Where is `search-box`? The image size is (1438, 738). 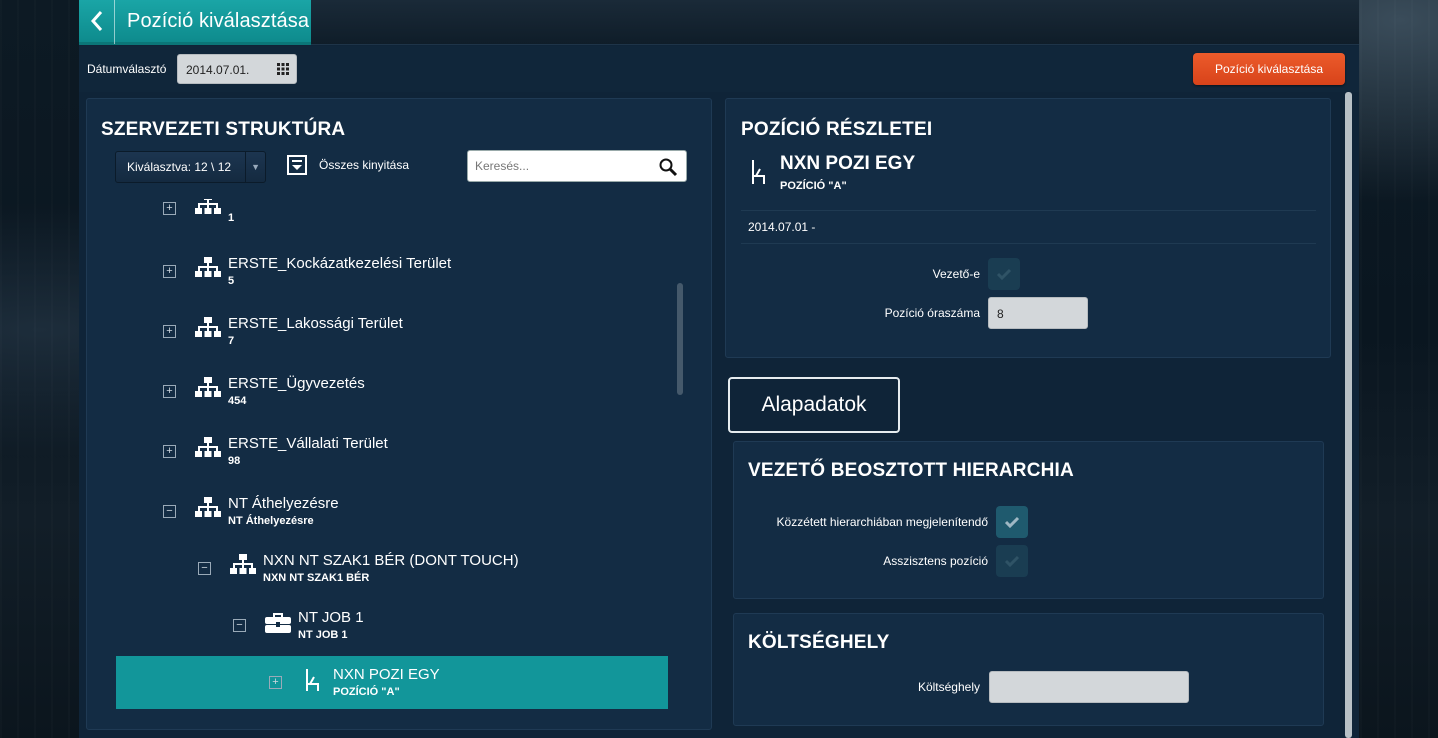
search-box is located at coordinates (577, 166).